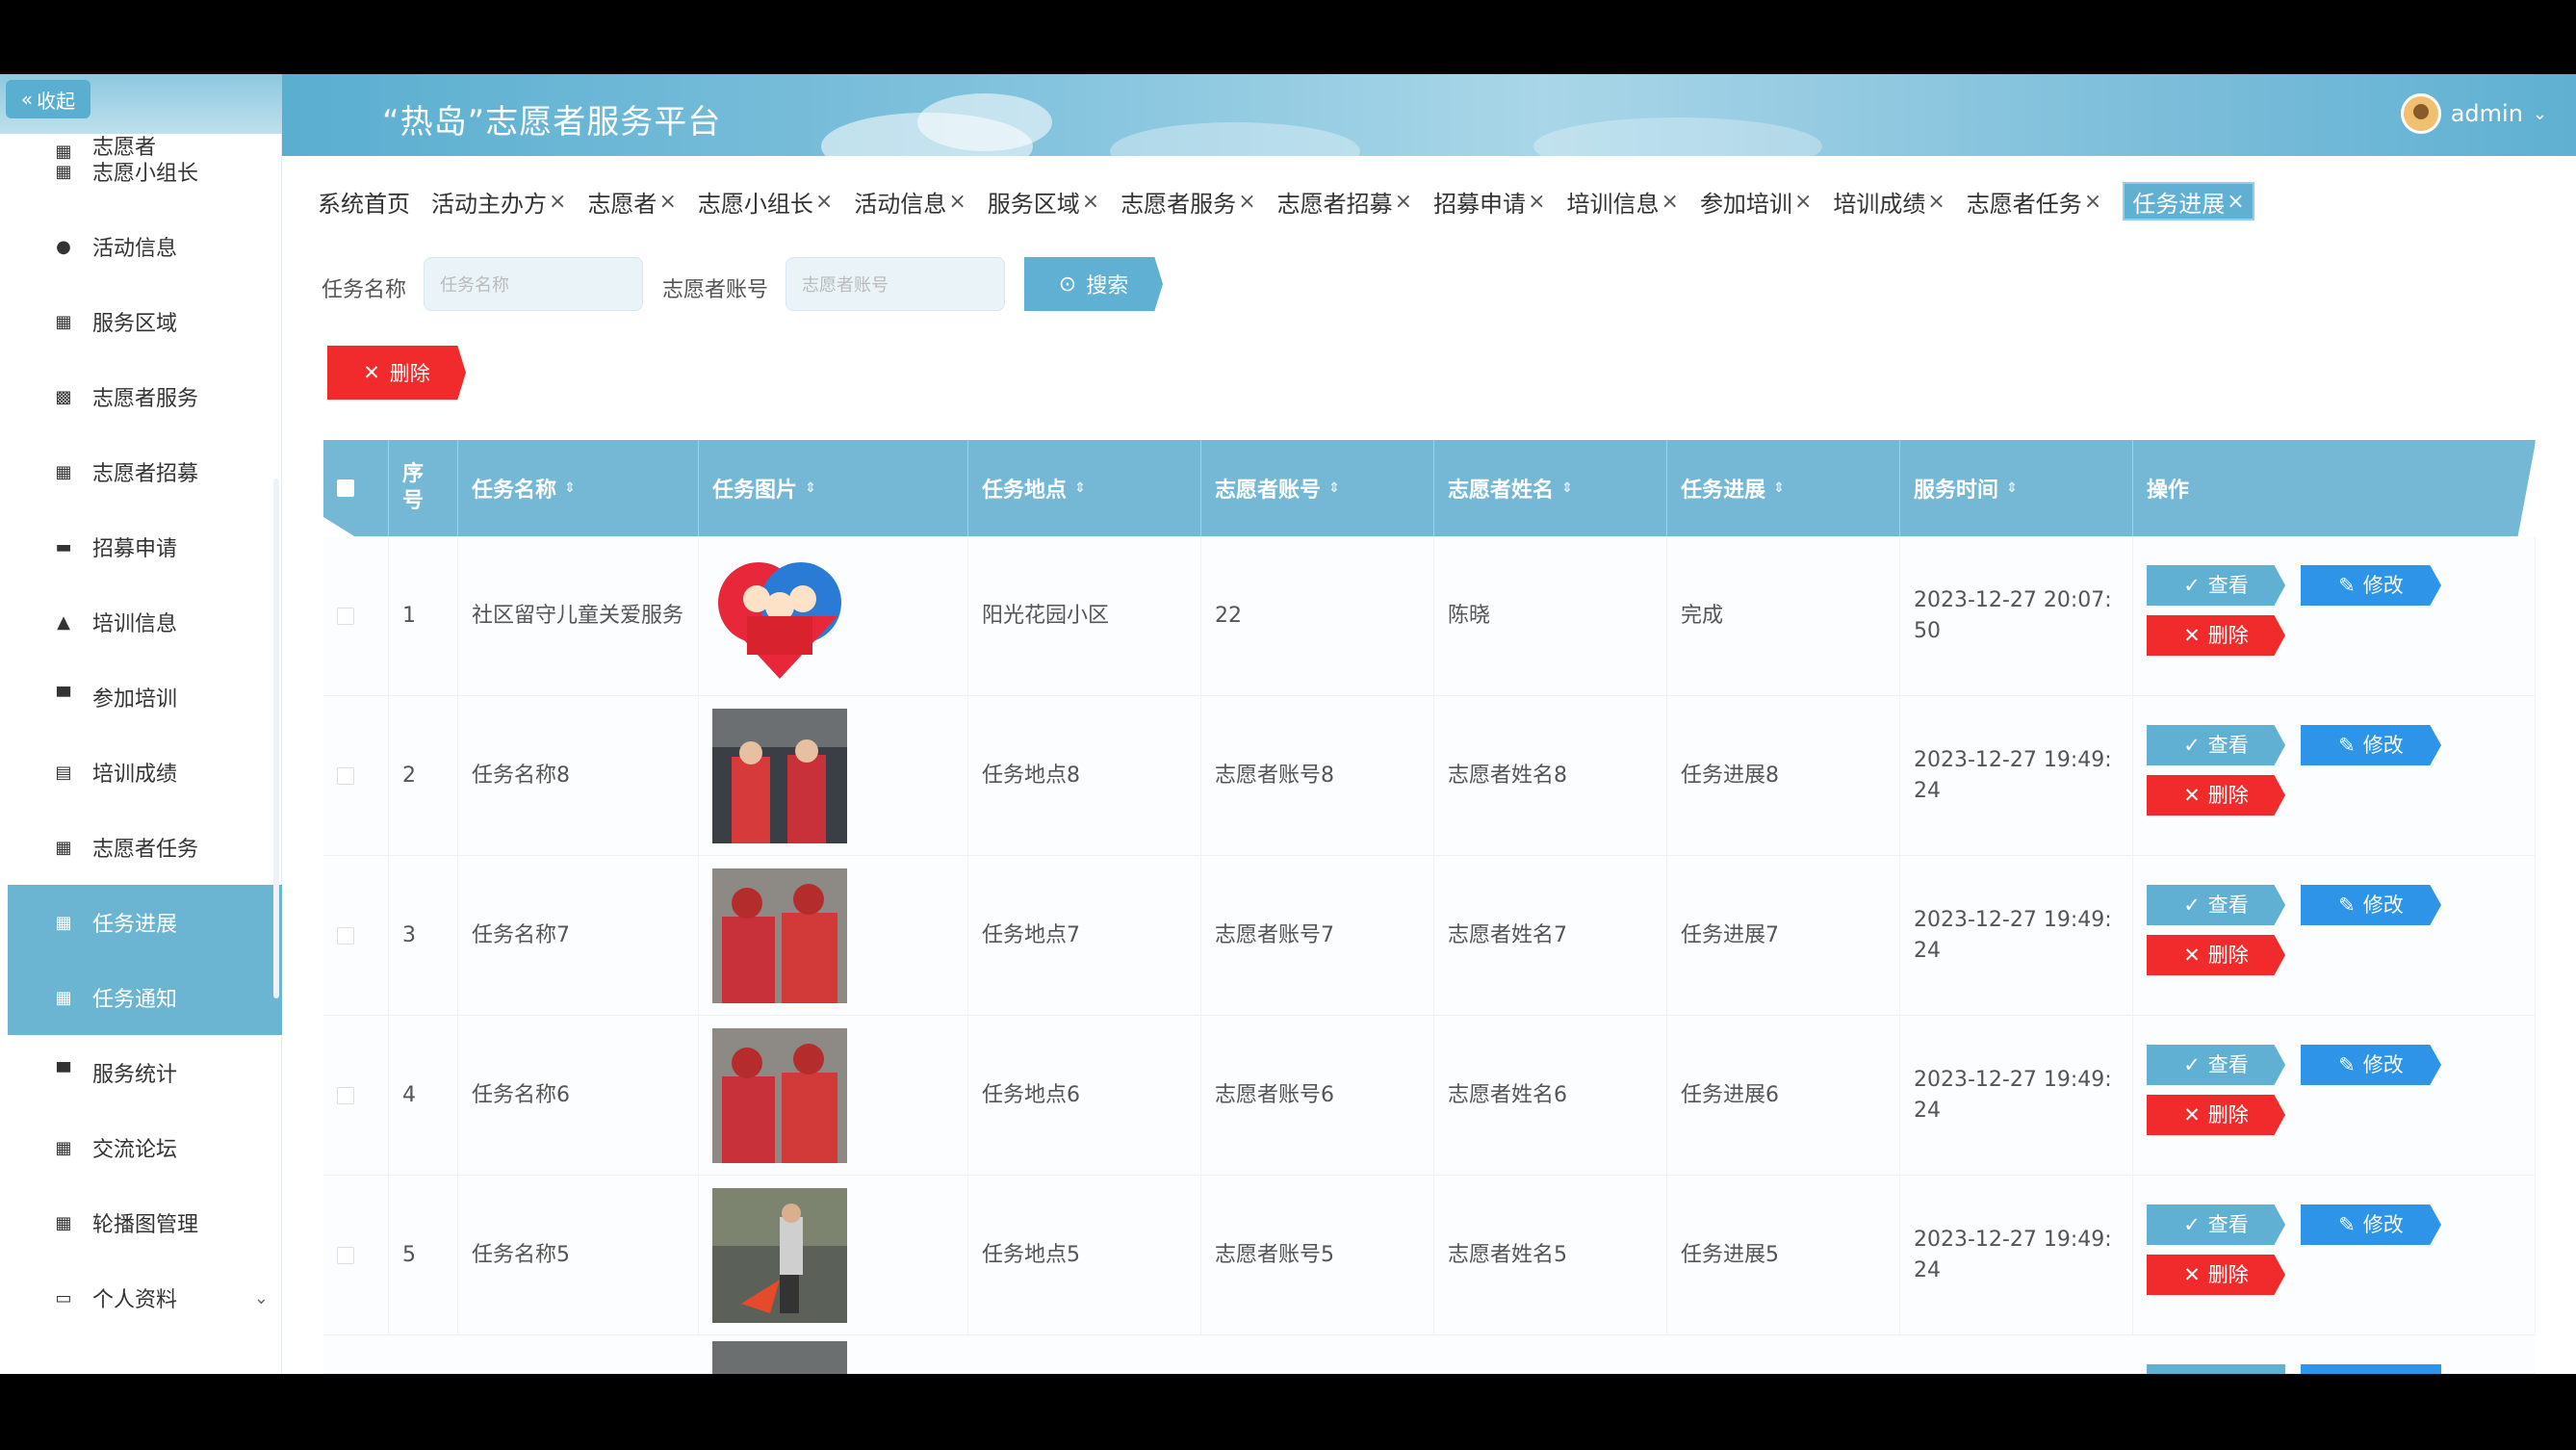 Image resolution: width=2576 pixels, height=1450 pixels. I want to click on column-header: 服务时间 ⇕, so click(2017, 488).